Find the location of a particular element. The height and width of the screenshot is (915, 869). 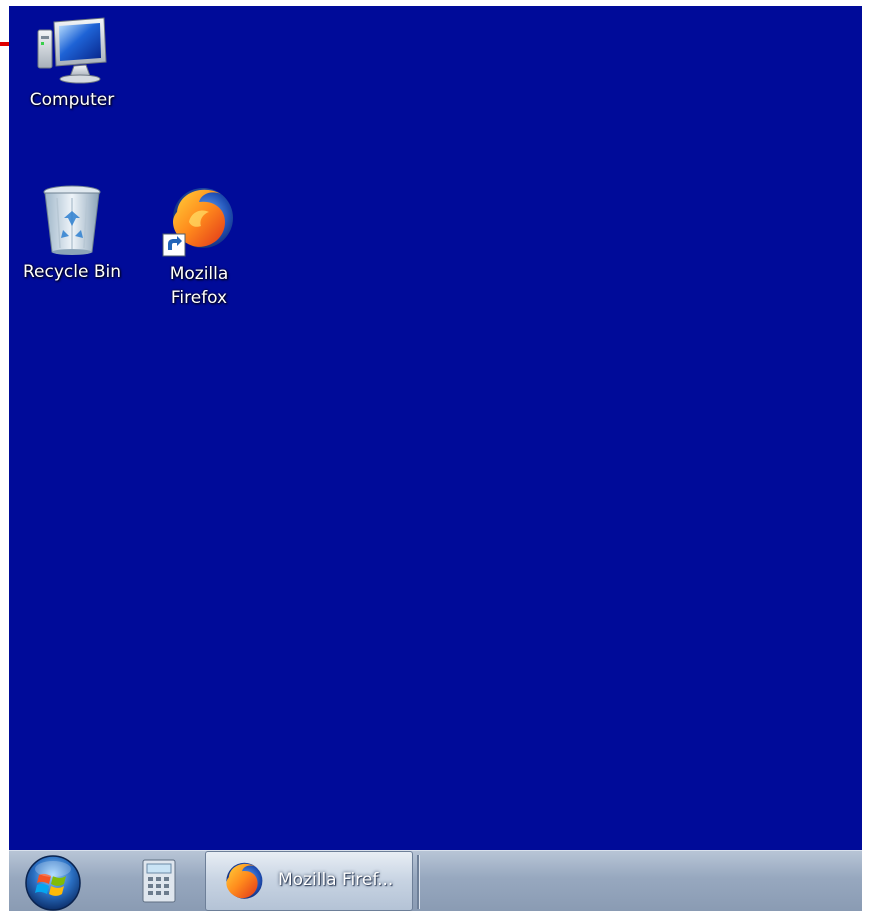

windows-logo-icon is located at coordinates (53, 883).